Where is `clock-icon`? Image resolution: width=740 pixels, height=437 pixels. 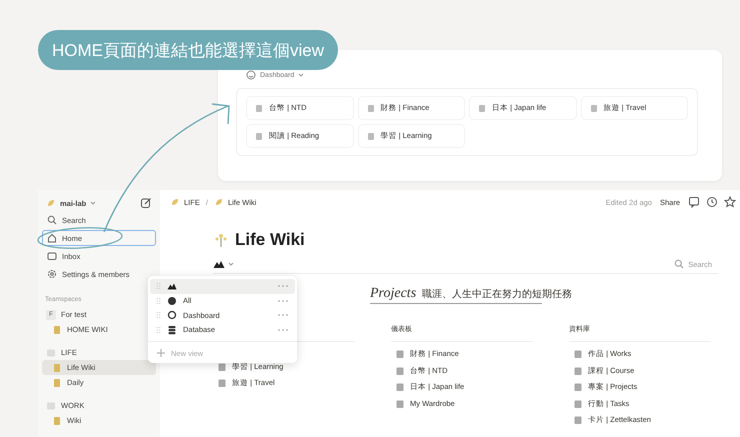 clock-icon is located at coordinates (712, 202).